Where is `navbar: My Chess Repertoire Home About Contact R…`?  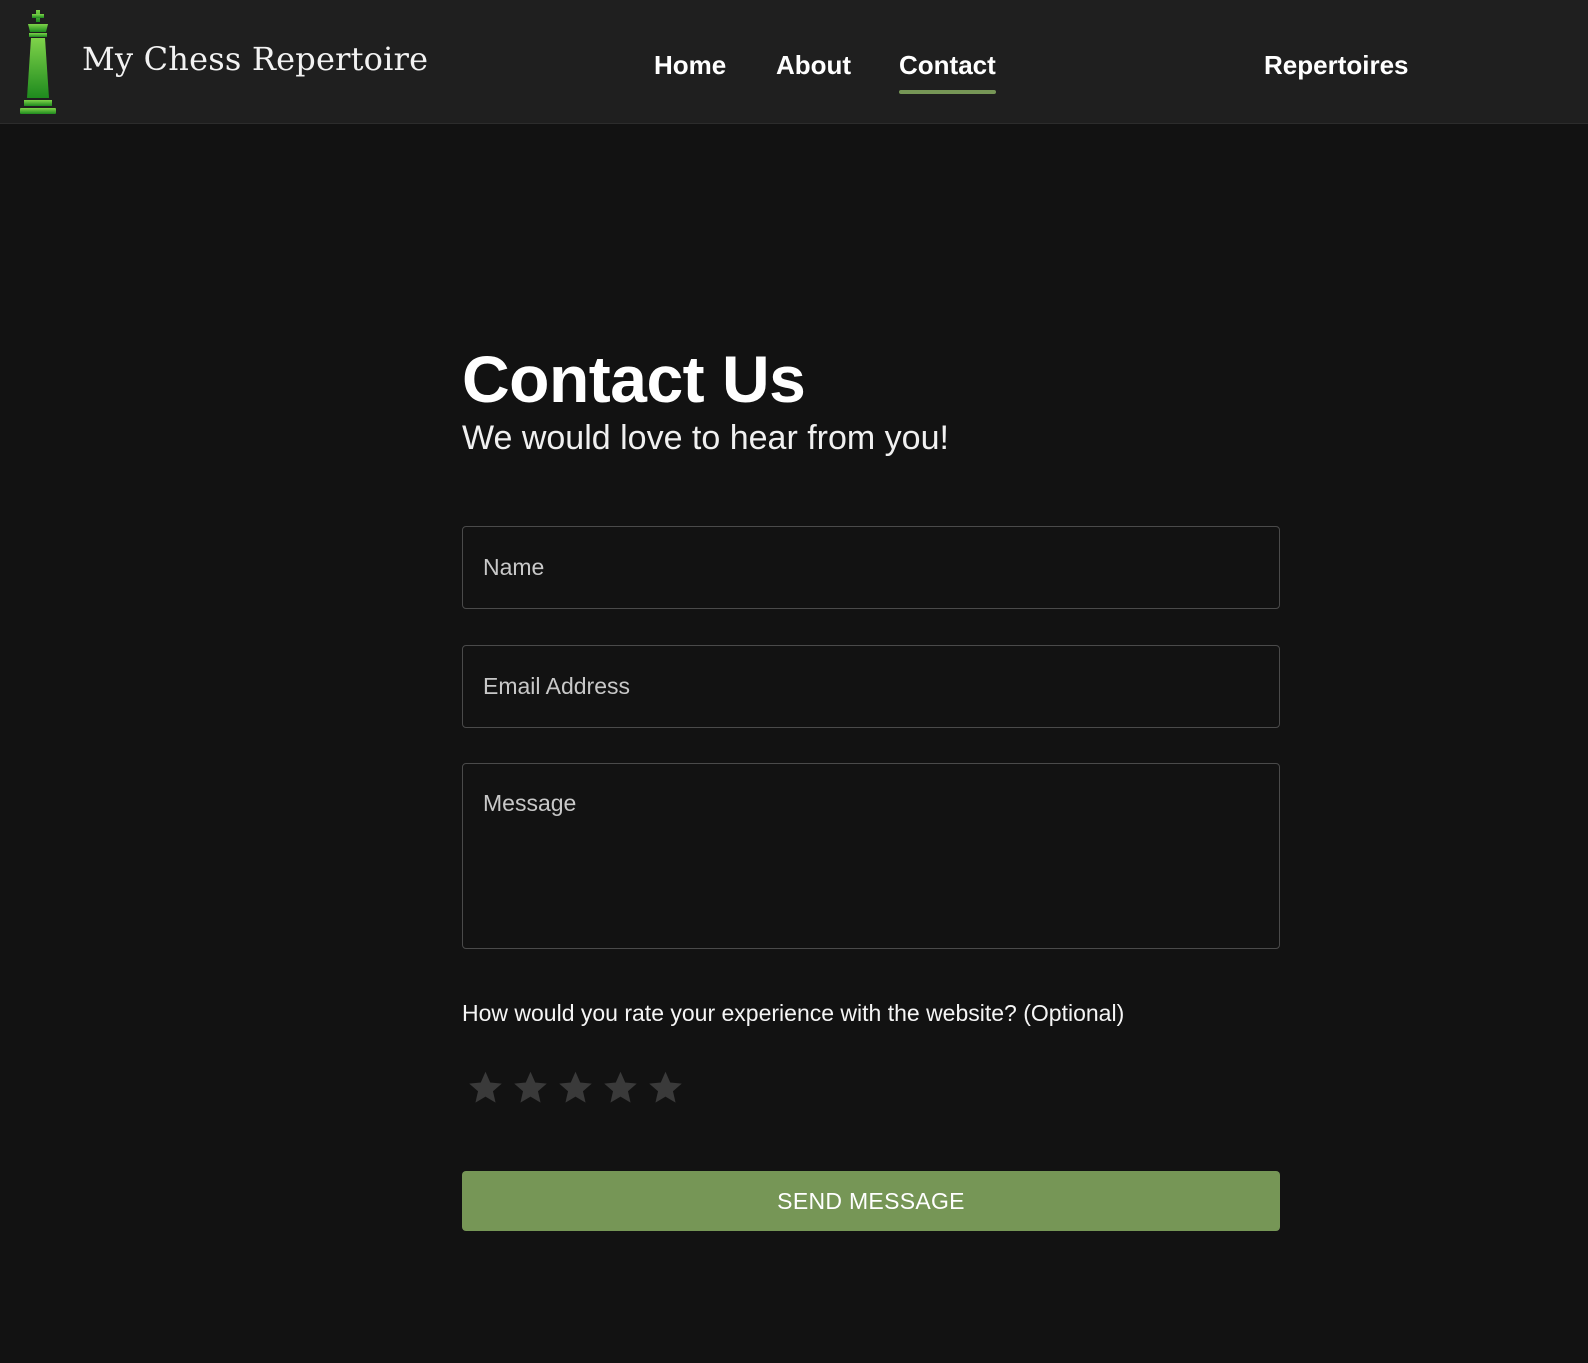 navbar: My Chess Repertoire Home About Contact R… is located at coordinates (794, 62).